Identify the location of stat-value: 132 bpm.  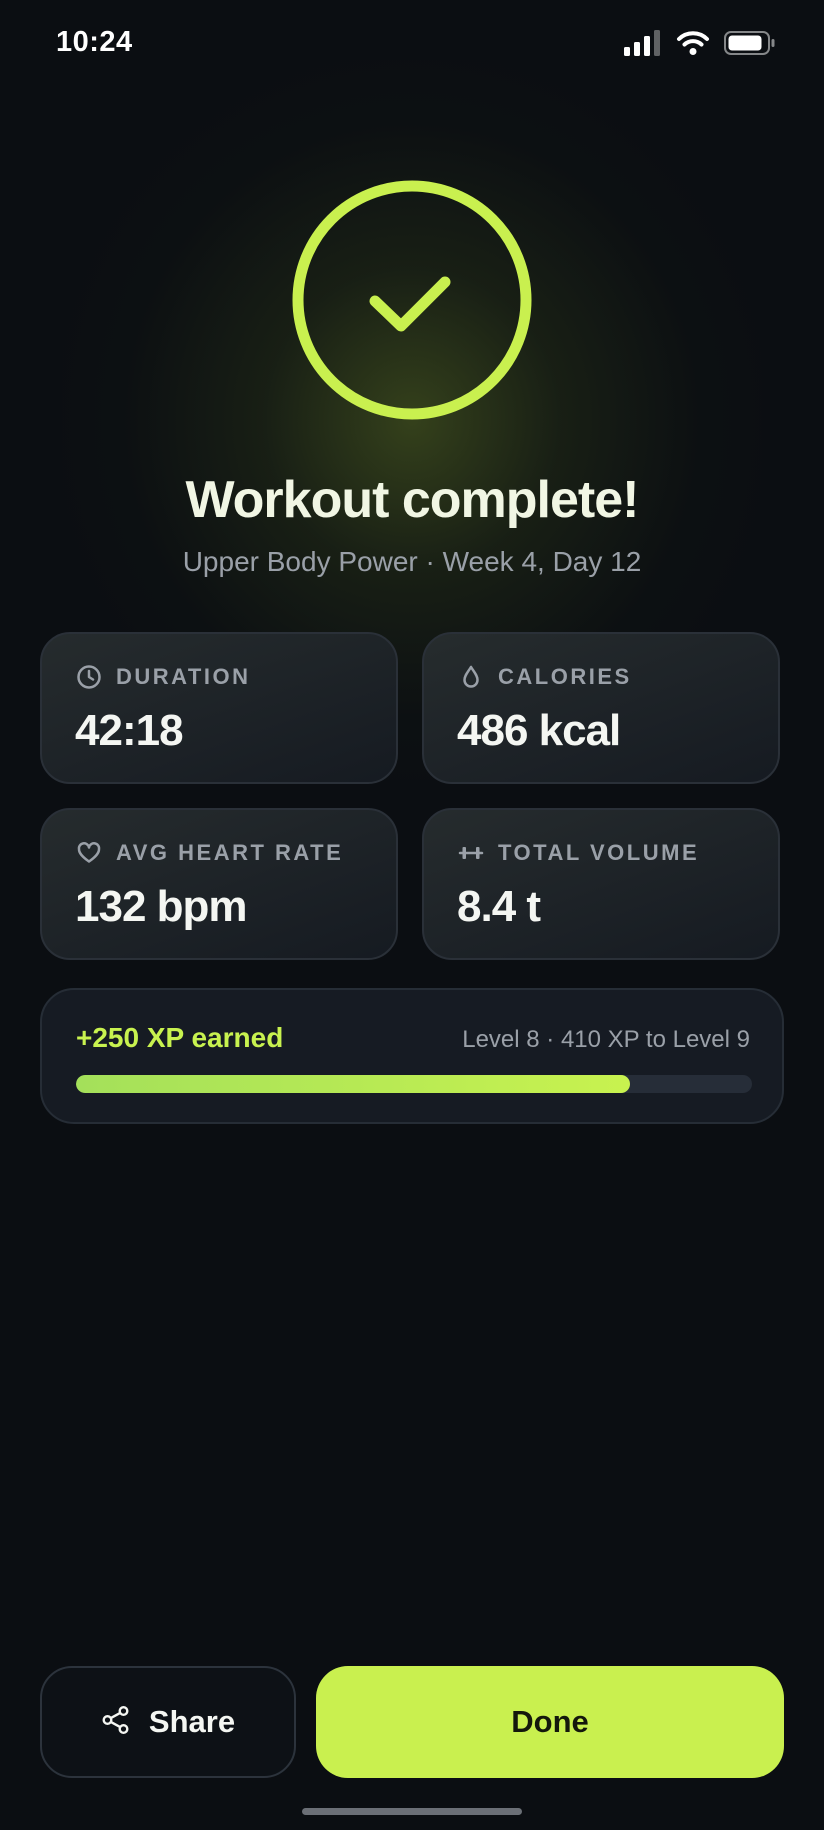
(161, 906).